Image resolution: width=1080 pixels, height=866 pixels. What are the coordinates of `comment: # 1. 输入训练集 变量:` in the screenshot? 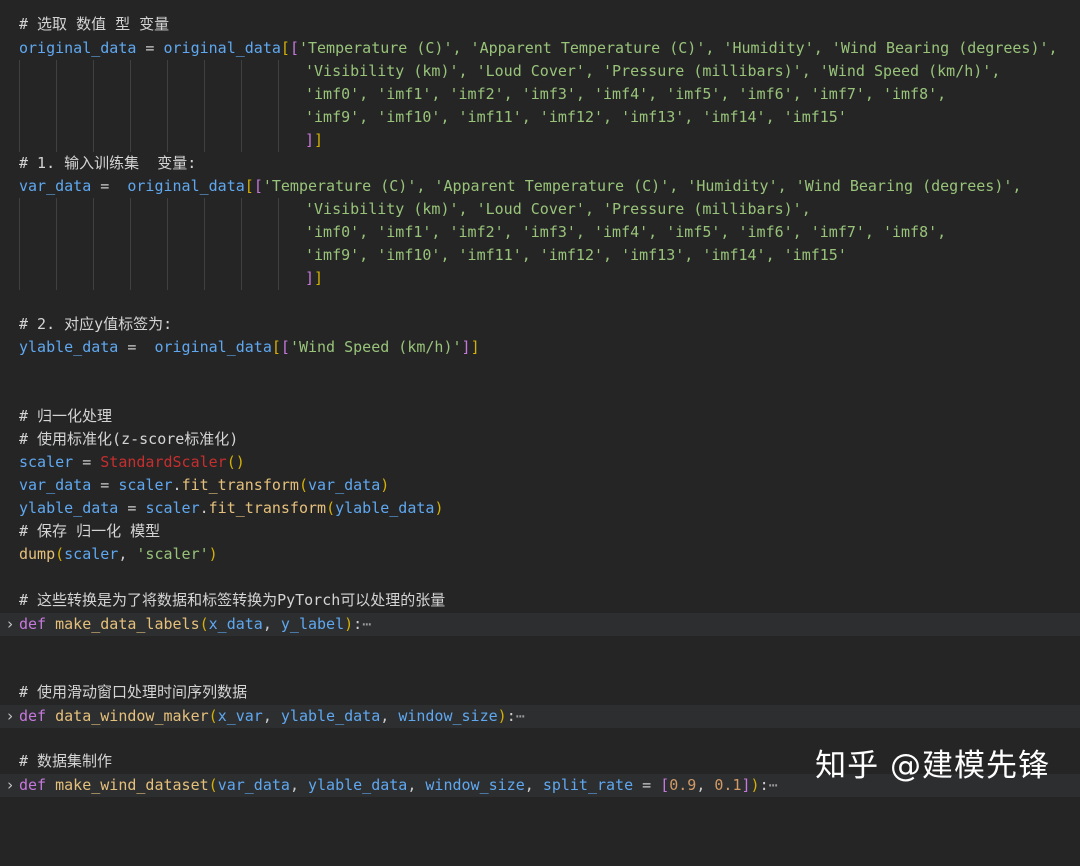 It's located at (108, 163).